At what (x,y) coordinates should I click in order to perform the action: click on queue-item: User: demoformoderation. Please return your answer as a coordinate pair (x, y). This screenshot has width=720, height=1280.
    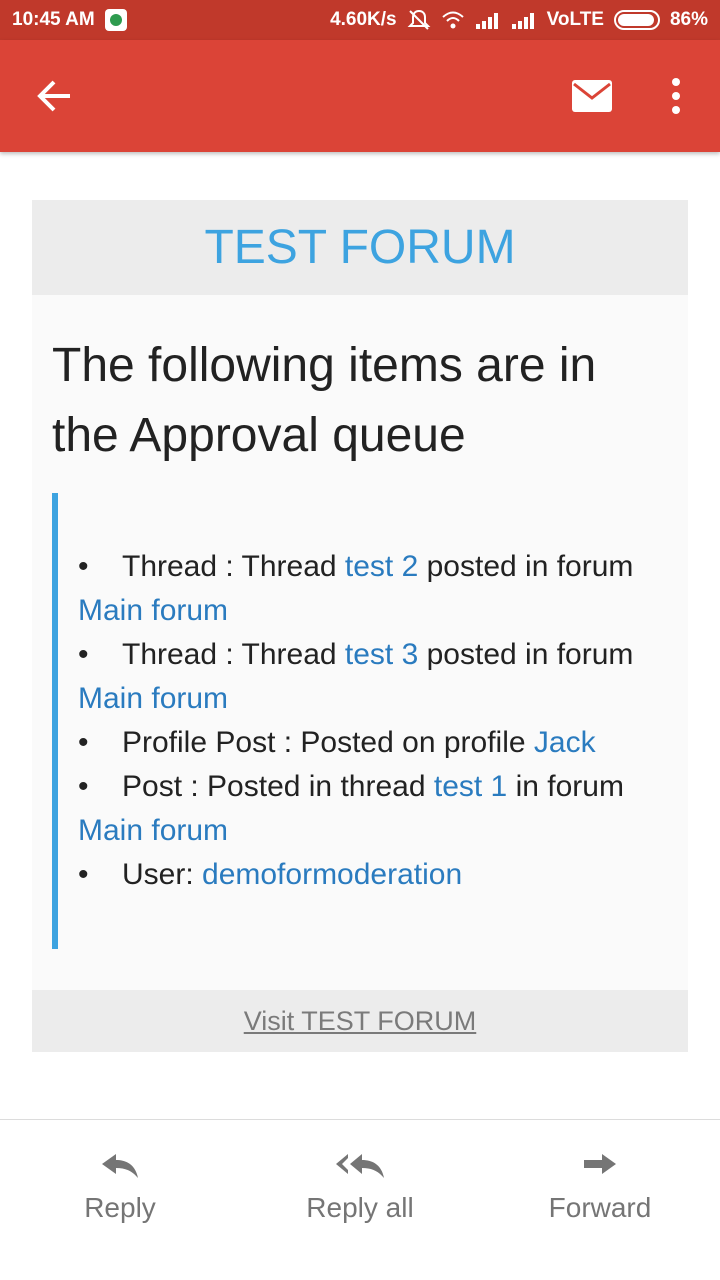
    Looking at the image, I should click on (373, 875).